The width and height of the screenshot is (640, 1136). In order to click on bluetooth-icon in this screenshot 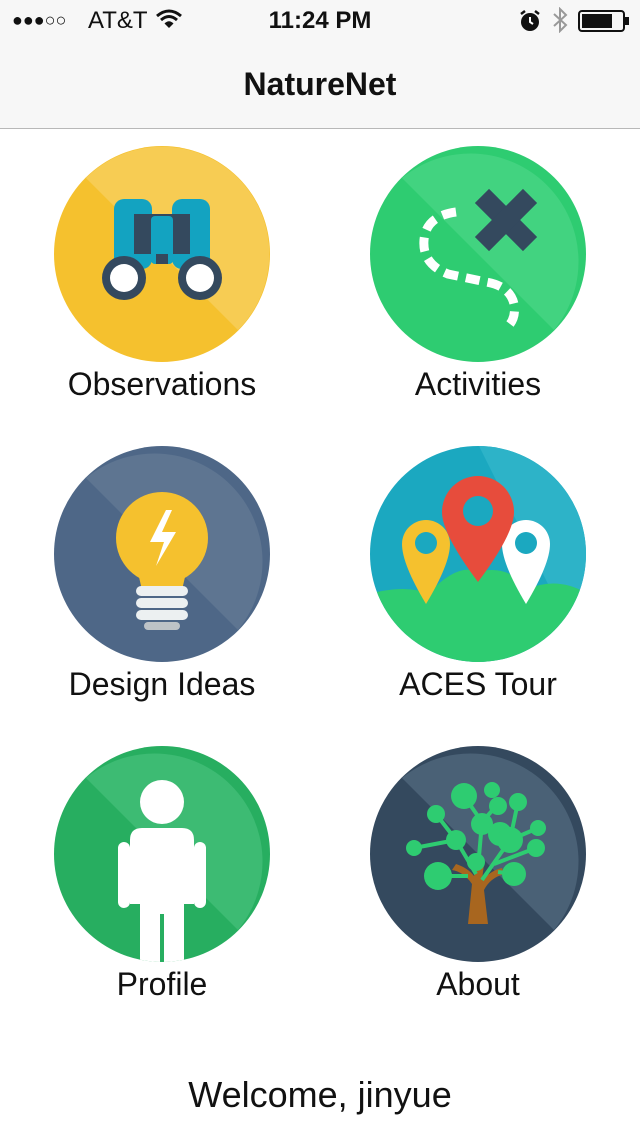, I will do `click(560, 20)`.